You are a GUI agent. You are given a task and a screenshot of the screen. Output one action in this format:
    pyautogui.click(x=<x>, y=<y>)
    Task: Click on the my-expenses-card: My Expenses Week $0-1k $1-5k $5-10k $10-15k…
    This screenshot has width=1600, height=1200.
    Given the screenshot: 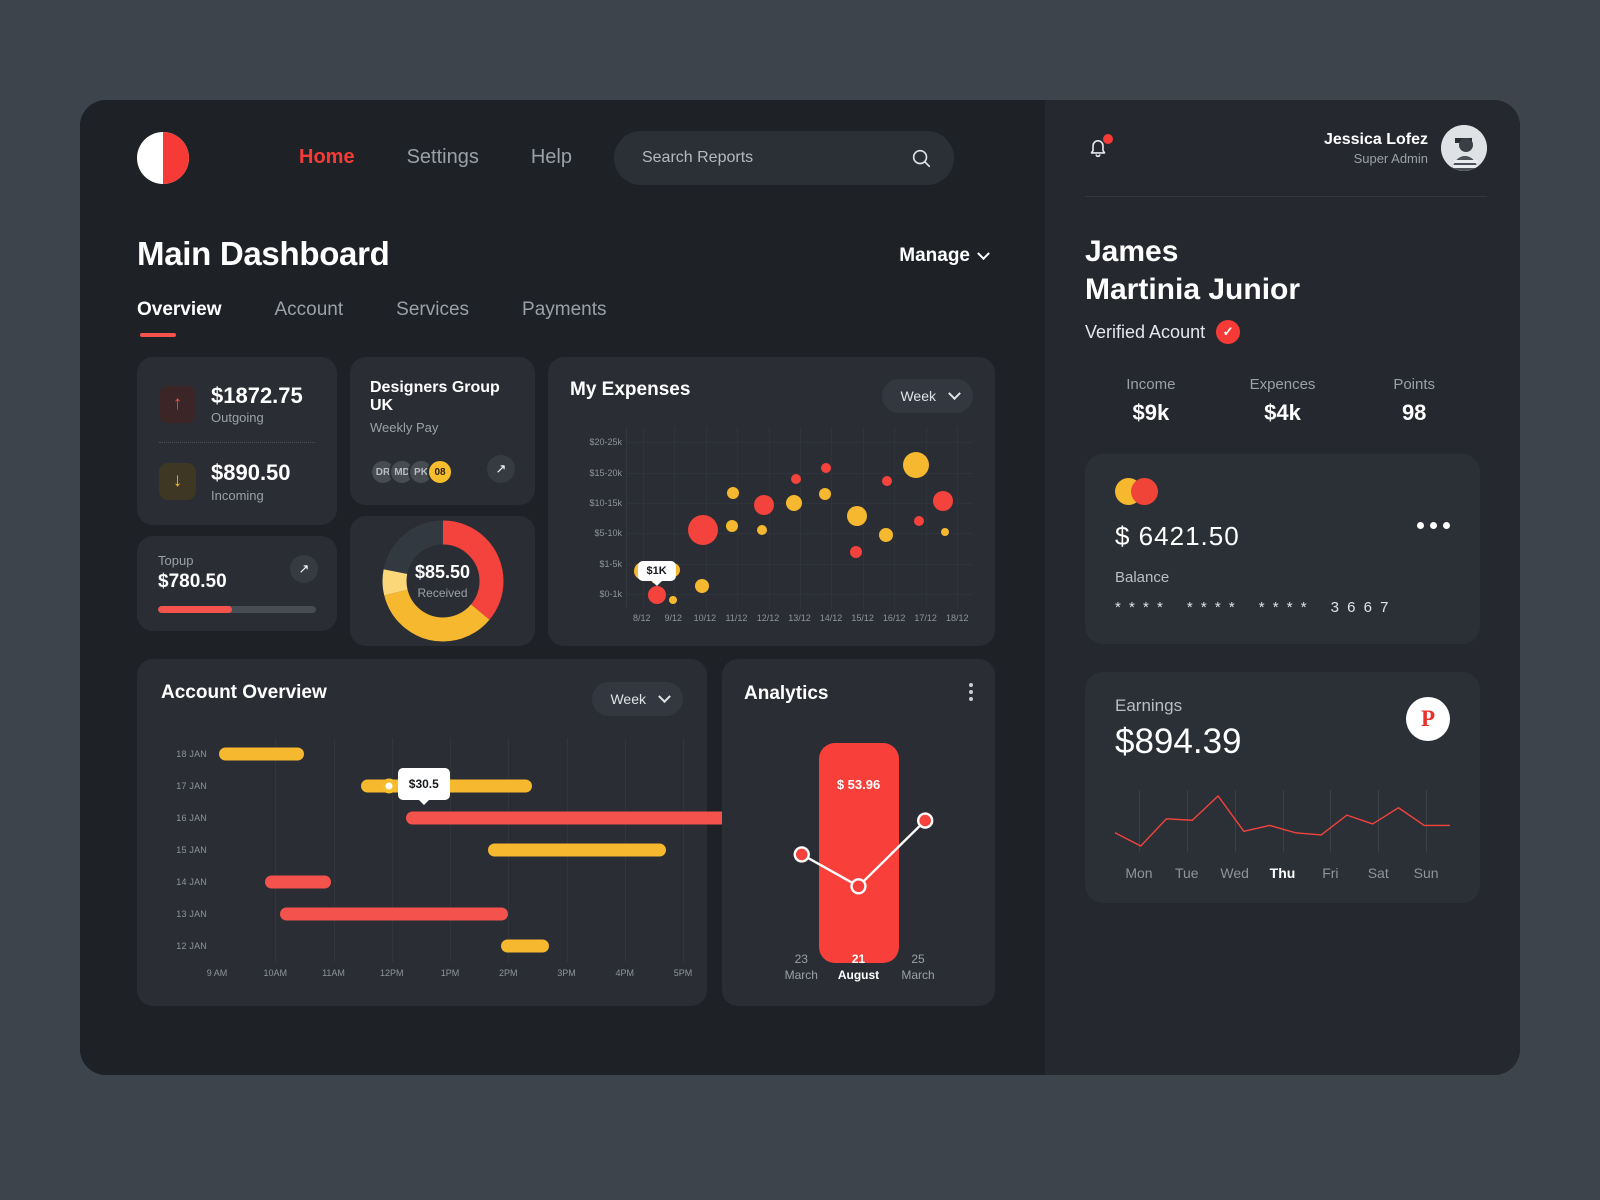 What is the action you would take?
    pyautogui.click(x=771, y=501)
    